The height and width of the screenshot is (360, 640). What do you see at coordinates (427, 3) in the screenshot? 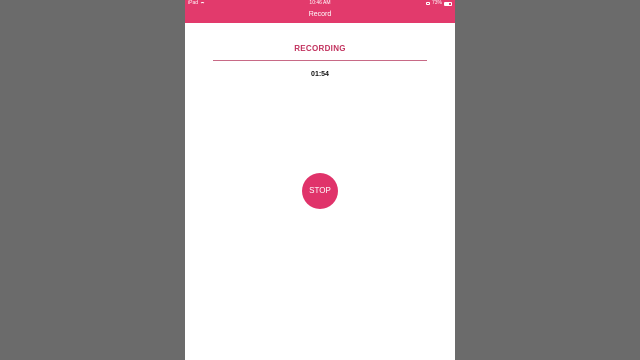
I see `lock-icon` at bounding box center [427, 3].